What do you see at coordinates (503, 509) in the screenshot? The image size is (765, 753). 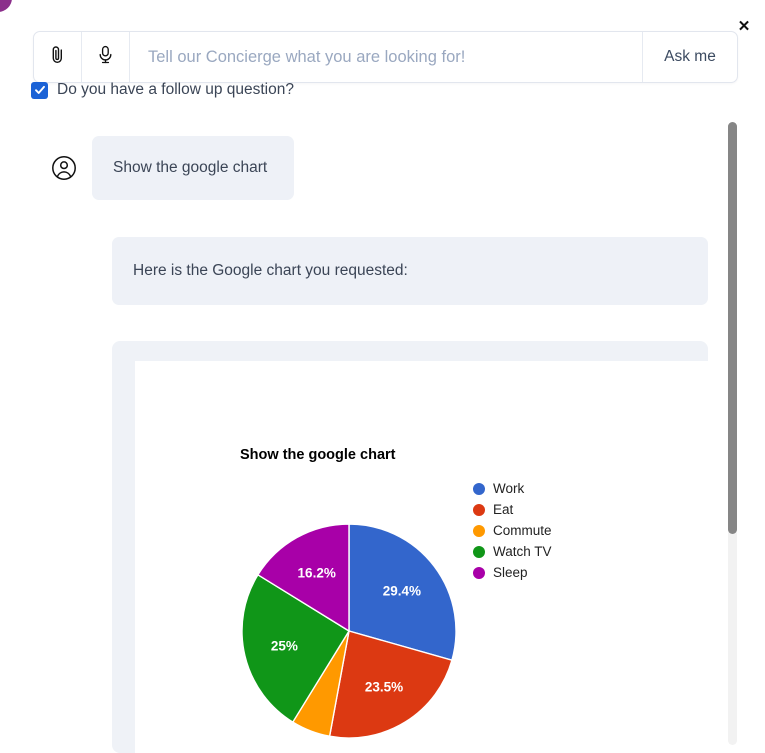 I see `legend-label: Eat` at bounding box center [503, 509].